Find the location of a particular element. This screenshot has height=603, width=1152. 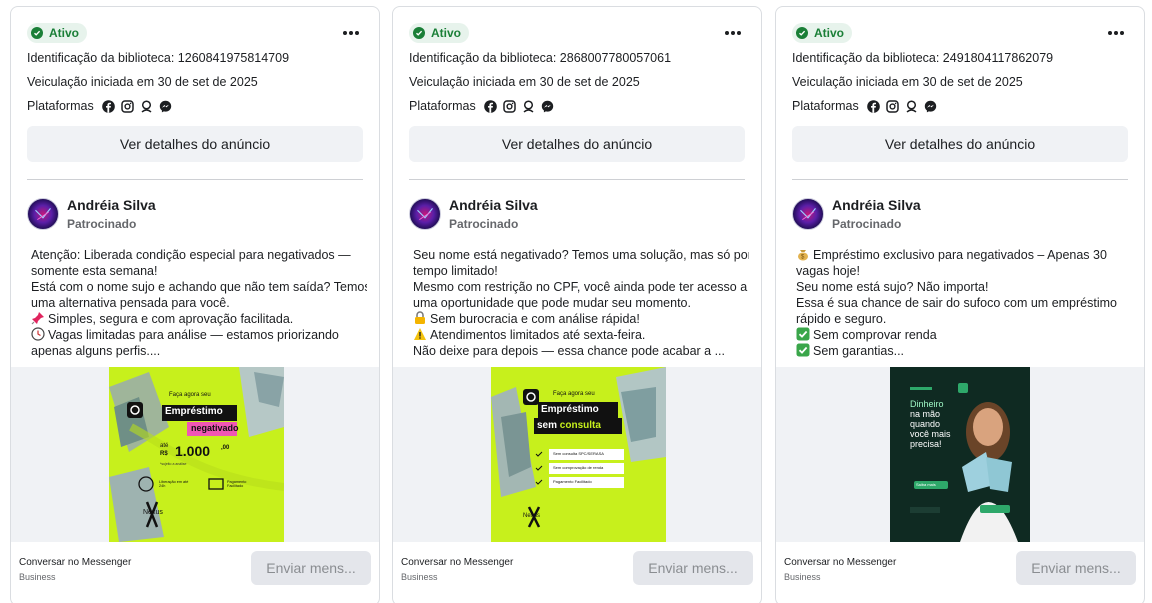

creative-feature: Liberação em até 24h is located at coordinates (174, 484).